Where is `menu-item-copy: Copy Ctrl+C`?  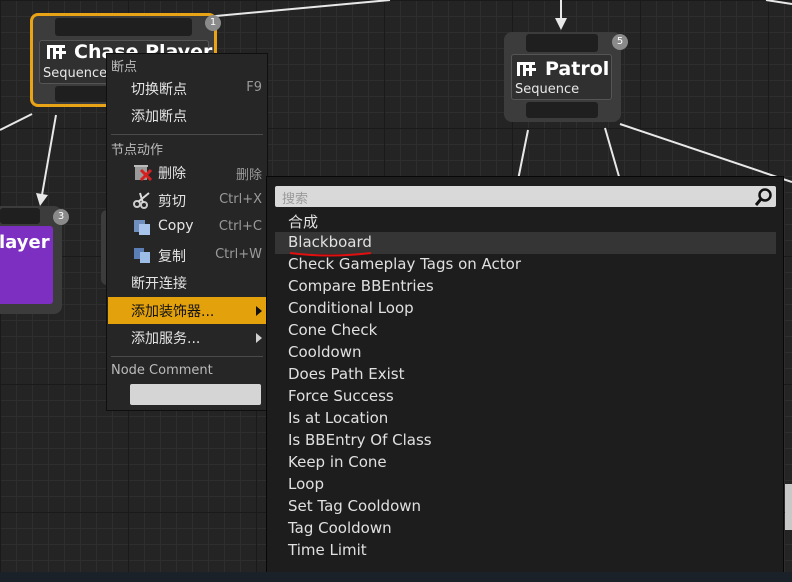 menu-item-copy: Copy Ctrl+C is located at coordinates (187, 227).